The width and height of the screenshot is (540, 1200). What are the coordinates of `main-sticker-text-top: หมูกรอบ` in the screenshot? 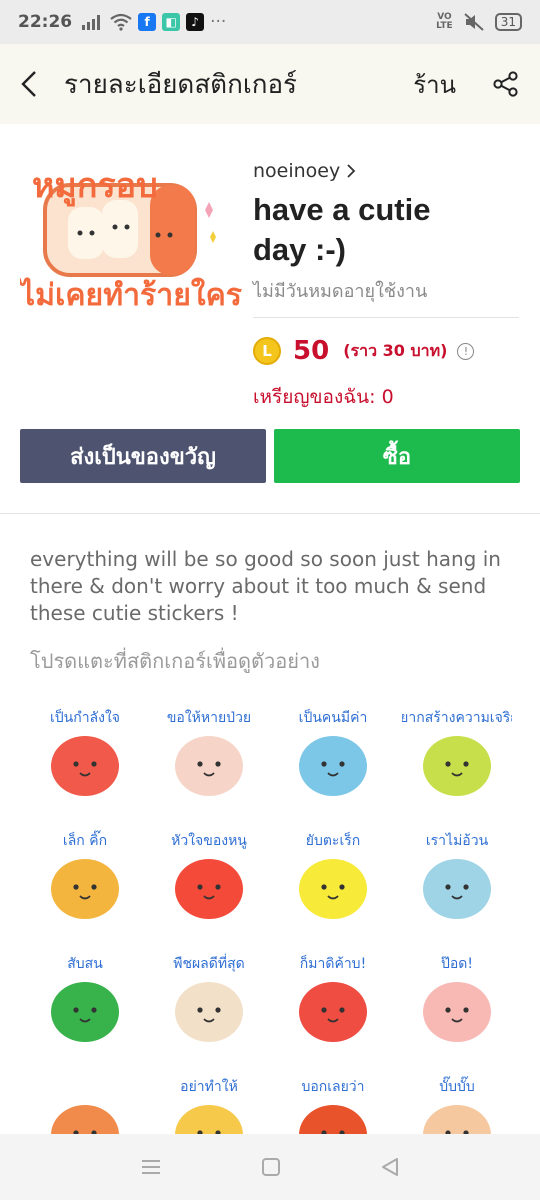 It's located at (95, 186).